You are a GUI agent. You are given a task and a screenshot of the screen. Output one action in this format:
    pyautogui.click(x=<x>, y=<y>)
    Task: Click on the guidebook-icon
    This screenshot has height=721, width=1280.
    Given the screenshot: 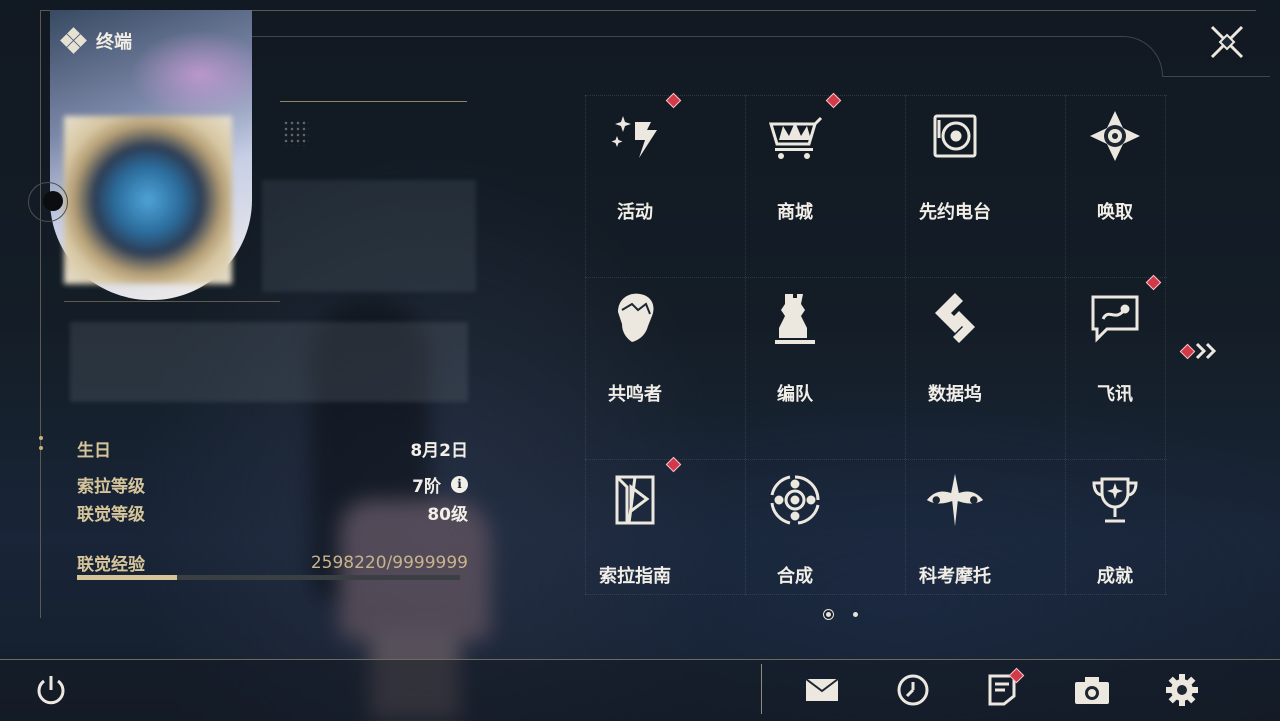 What is the action you would take?
    pyautogui.click(x=635, y=500)
    